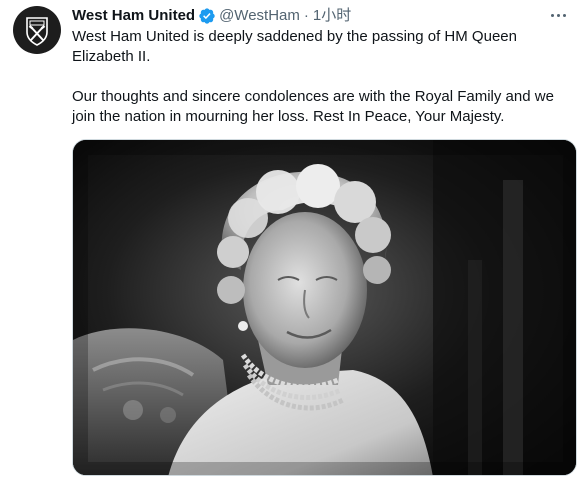 The image size is (580, 481). What do you see at coordinates (207, 16) in the screenshot?
I see `verified-badge-icon` at bounding box center [207, 16].